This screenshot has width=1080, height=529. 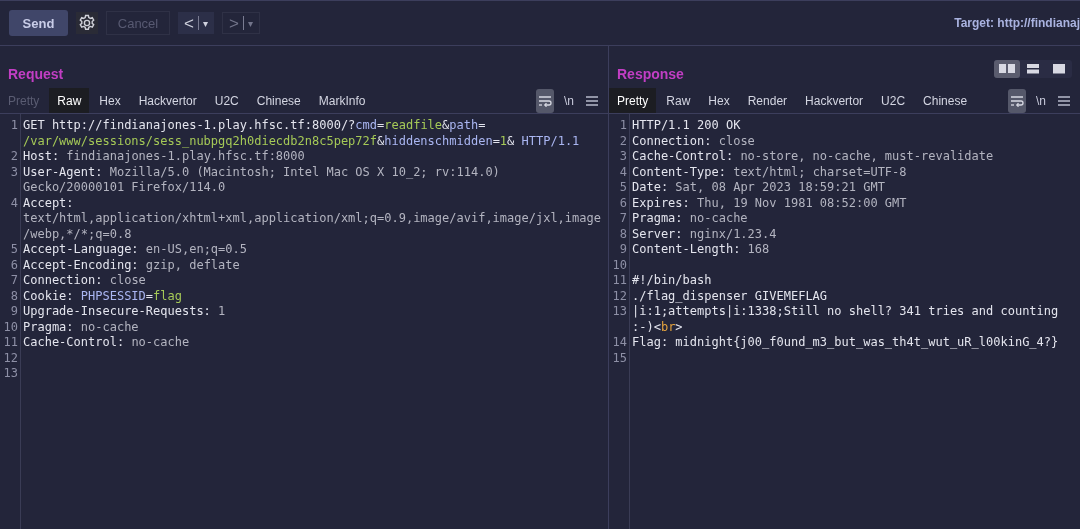 What do you see at coordinates (730, 296) in the screenshot?
I see `code-line: ./flag_dispenser GIVEMEFLAG` at bounding box center [730, 296].